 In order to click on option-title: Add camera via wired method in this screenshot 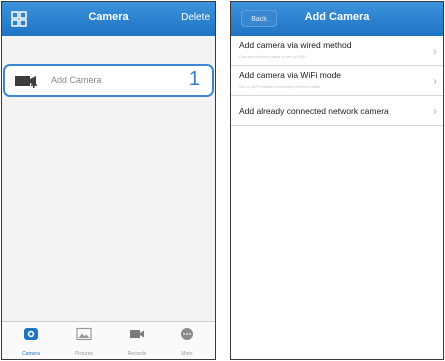, I will do `click(295, 45)`.